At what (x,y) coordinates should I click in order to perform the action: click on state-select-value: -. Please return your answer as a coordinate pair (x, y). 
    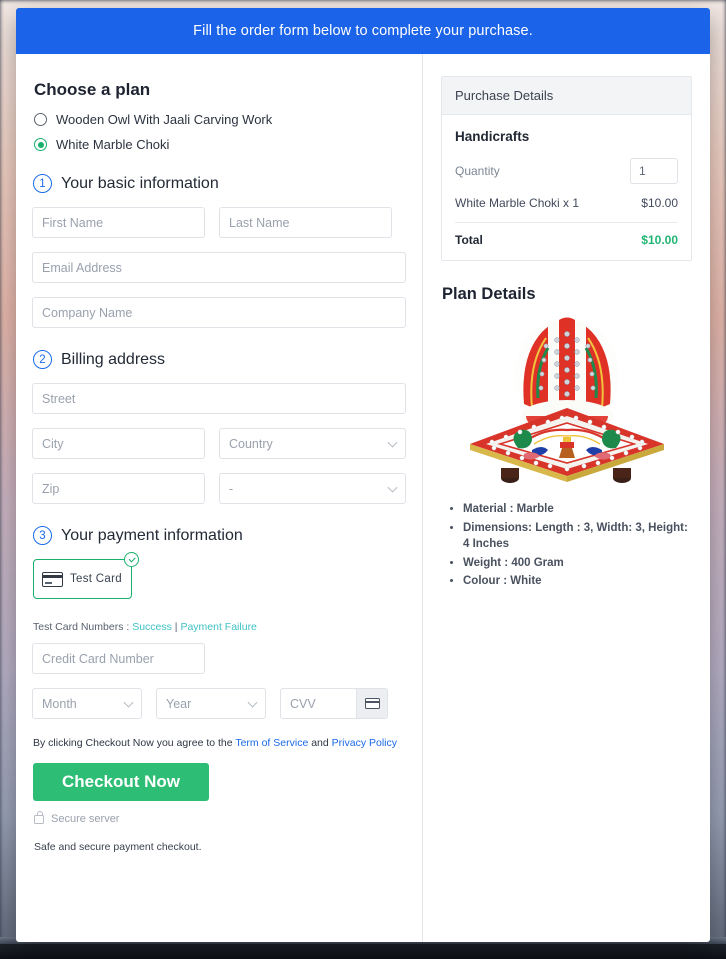
    Looking at the image, I should click on (231, 488).